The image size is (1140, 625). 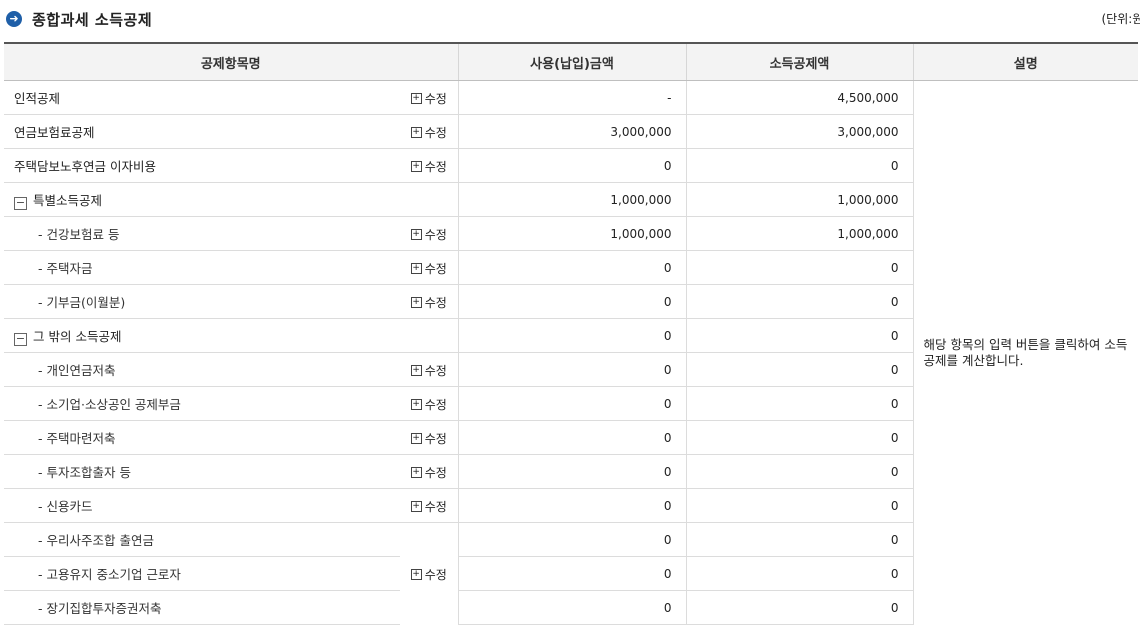 What do you see at coordinates (65, 268) in the screenshot?
I see `row-label: - 주택자금` at bounding box center [65, 268].